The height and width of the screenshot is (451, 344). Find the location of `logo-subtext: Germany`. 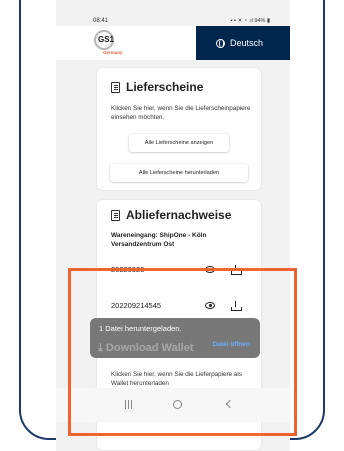

logo-subtext: Germany is located at coordinates (113, 52).